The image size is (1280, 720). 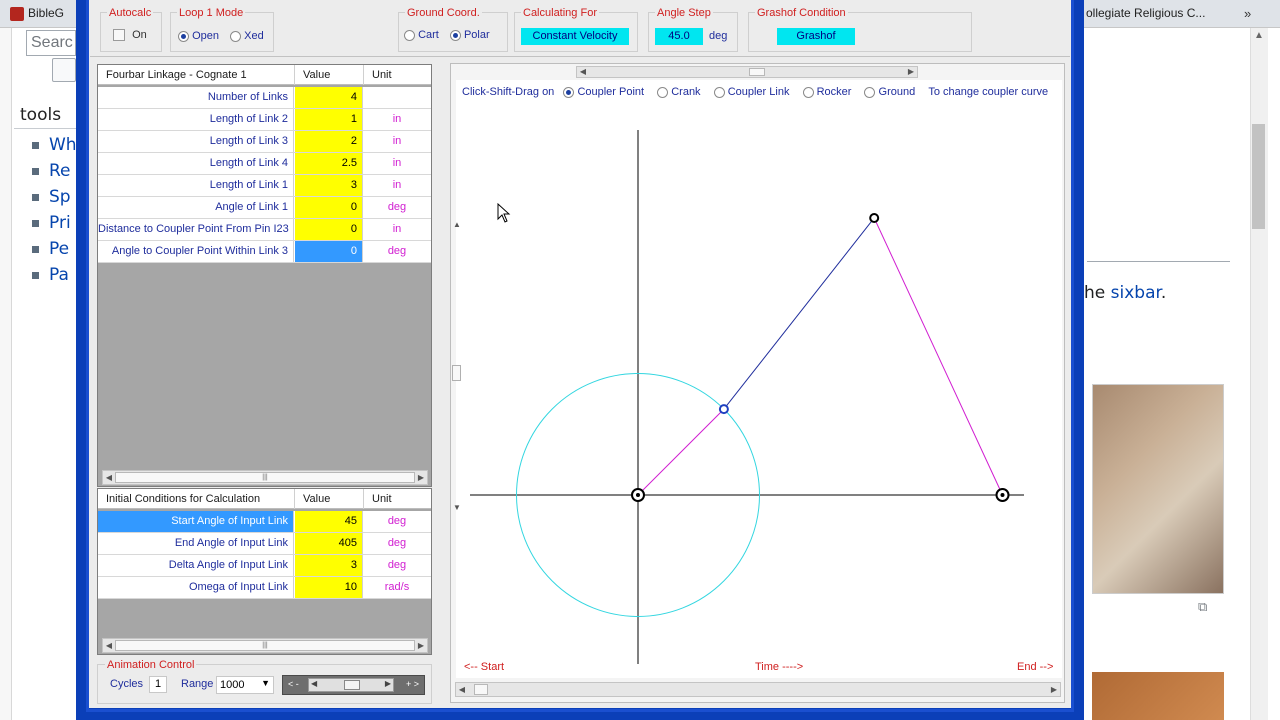 I want to click on plot-top-scrollbar: ◀ ▶, so click(x=747, y=72).